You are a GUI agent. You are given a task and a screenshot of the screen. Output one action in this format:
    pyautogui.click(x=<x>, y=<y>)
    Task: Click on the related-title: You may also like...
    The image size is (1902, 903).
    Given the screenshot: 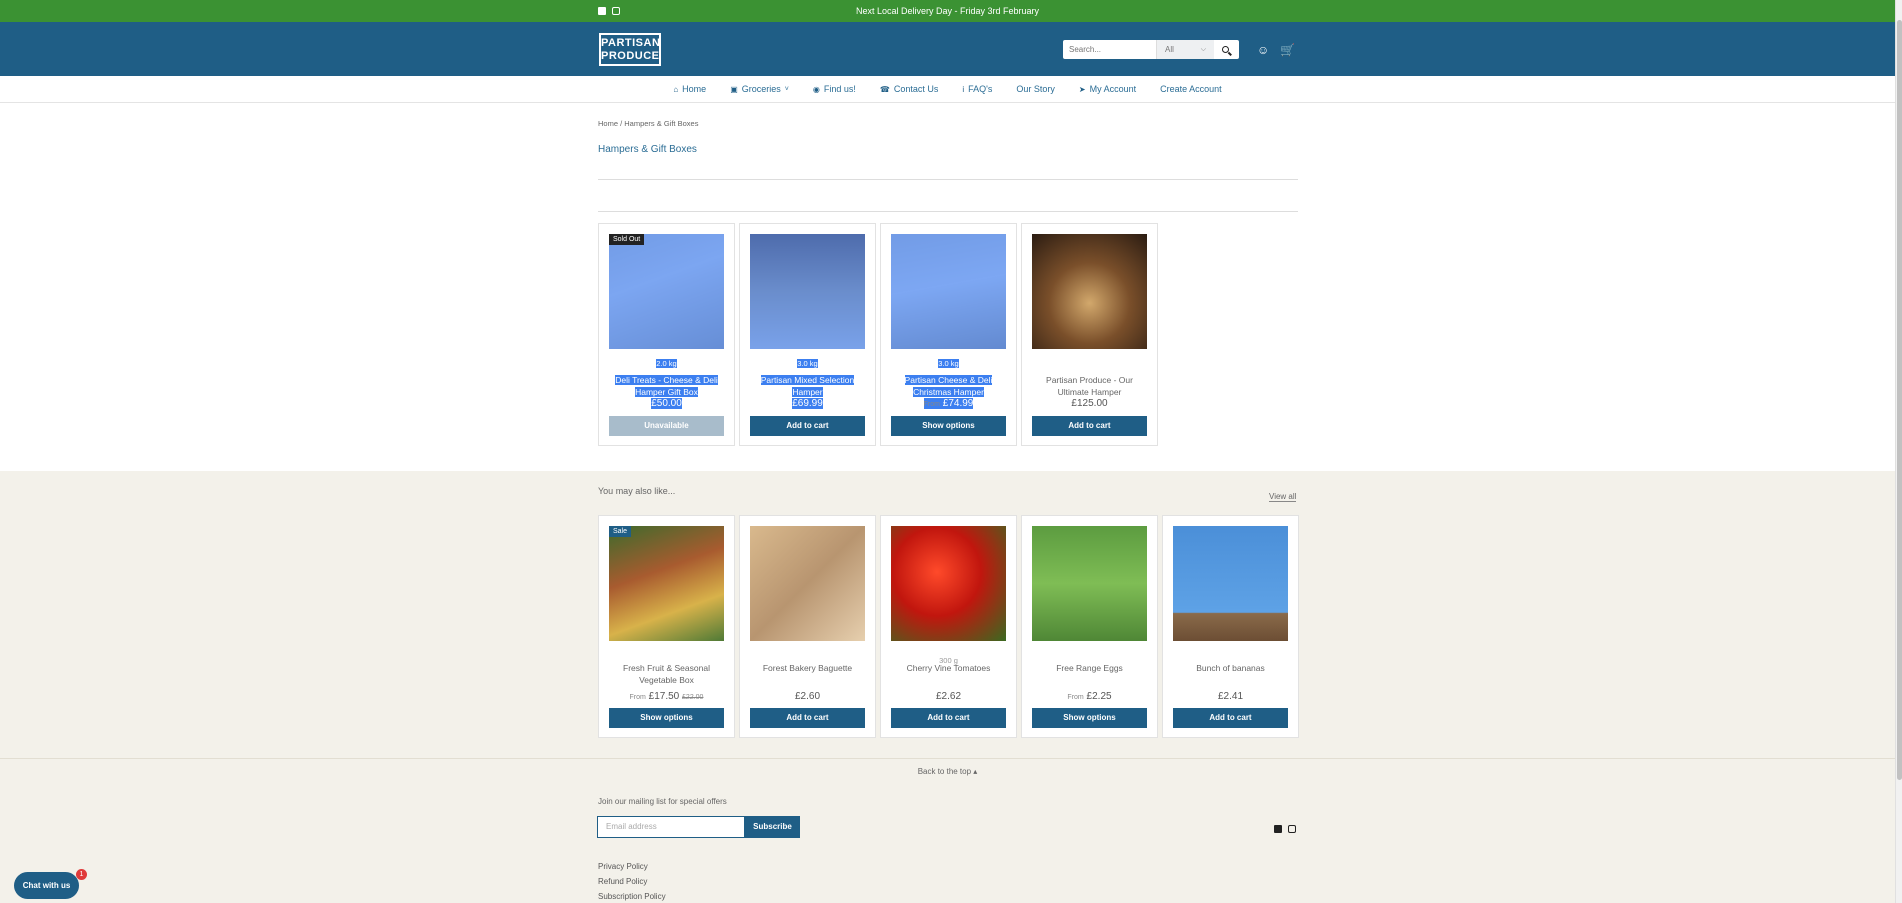 What is the action you would take?
    pyautogui.click(x=637, y=491)
    